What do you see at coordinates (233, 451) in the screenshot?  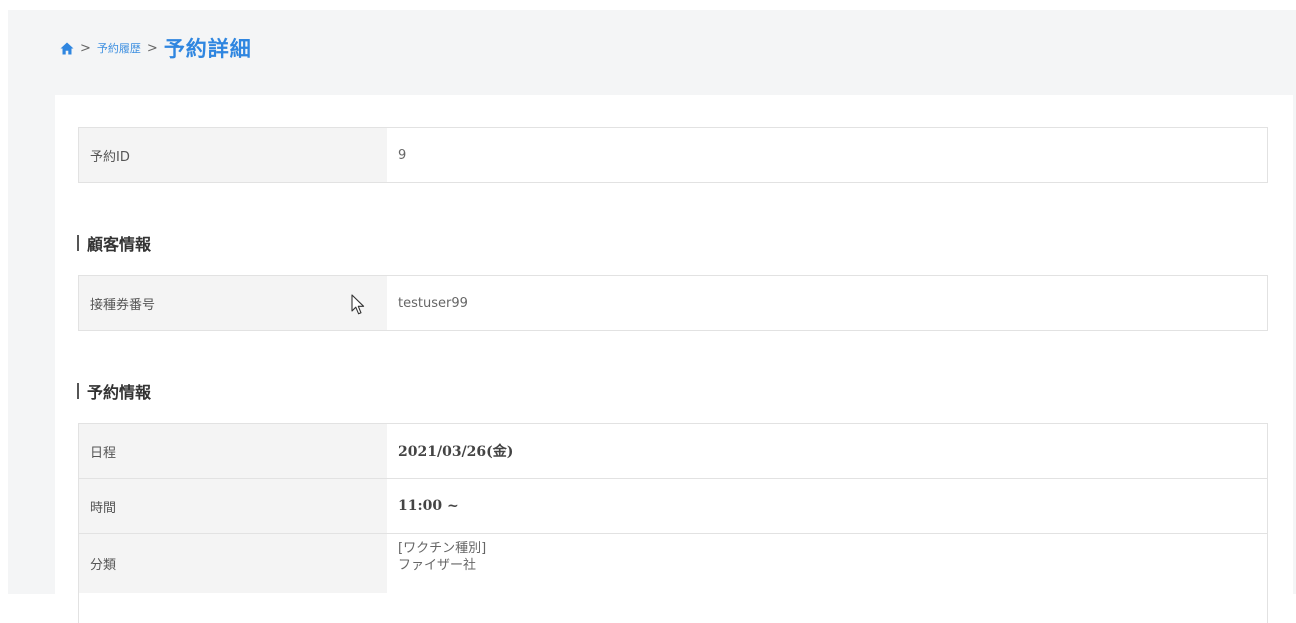 I see `date-label: 日程` at bounding box center [233, 451].